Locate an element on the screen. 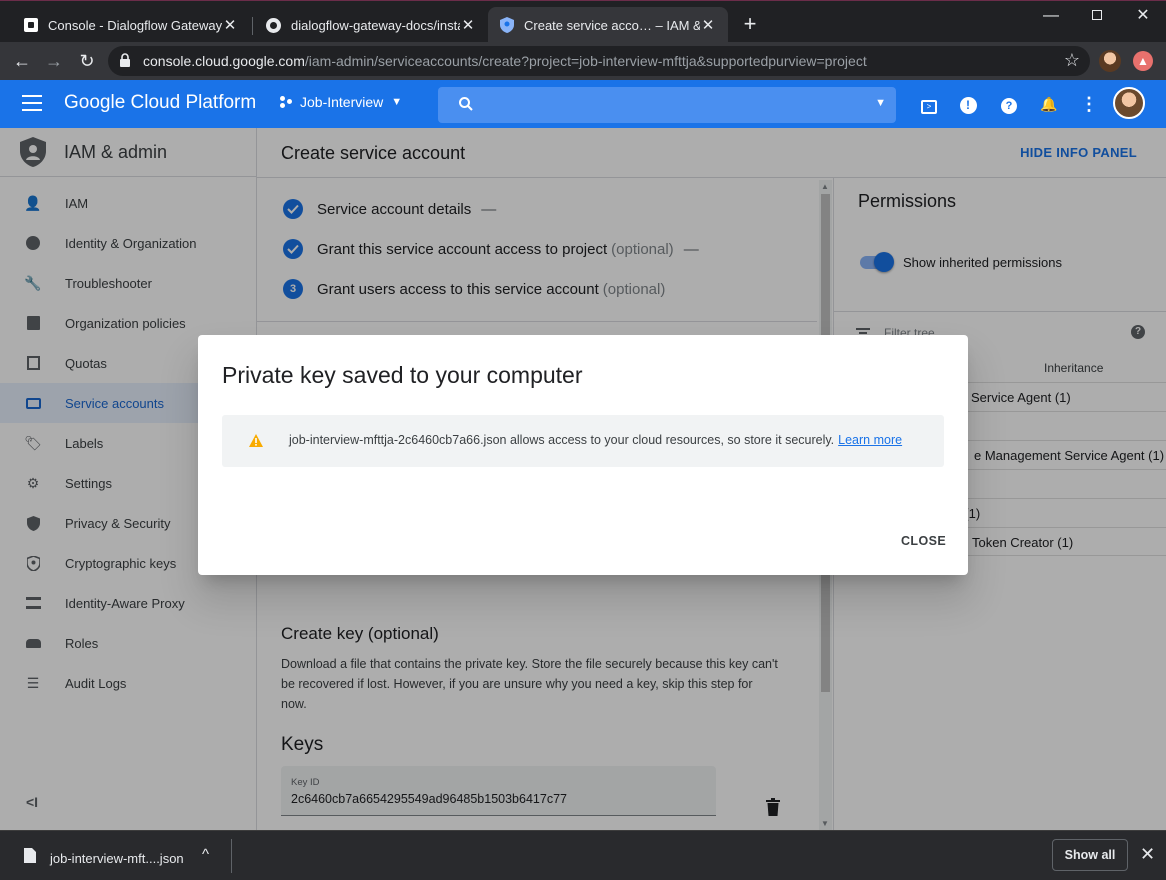 This screenshot has height=880, width=1166. tab-title: dialogflow-gateway-docs/installa is located at coordinates (375, 25).